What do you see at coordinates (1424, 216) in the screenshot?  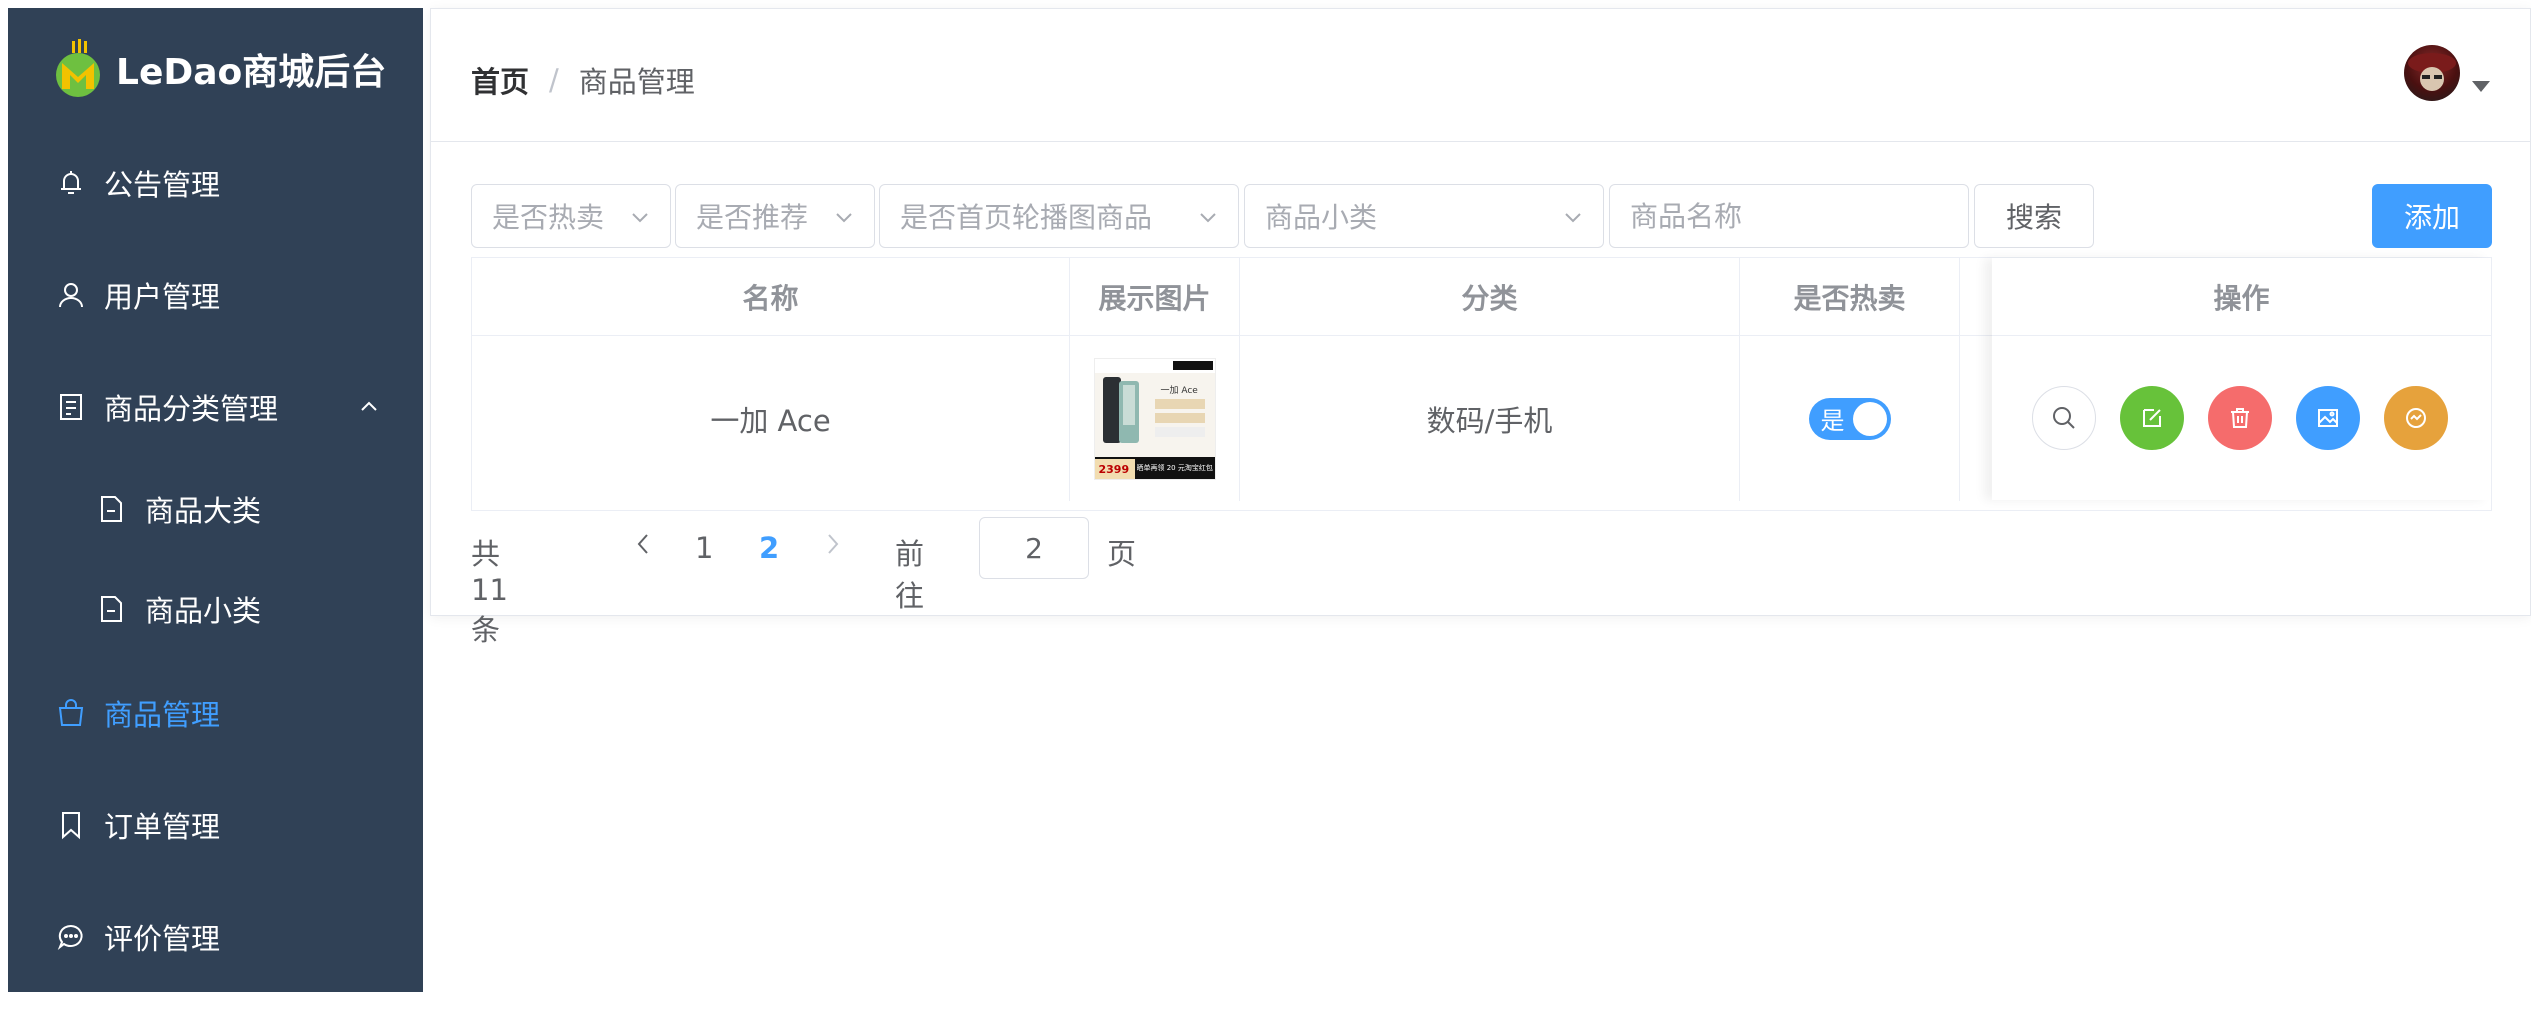 I see `subcategory-select: 商品小类` at bounding box center [1424, 216].